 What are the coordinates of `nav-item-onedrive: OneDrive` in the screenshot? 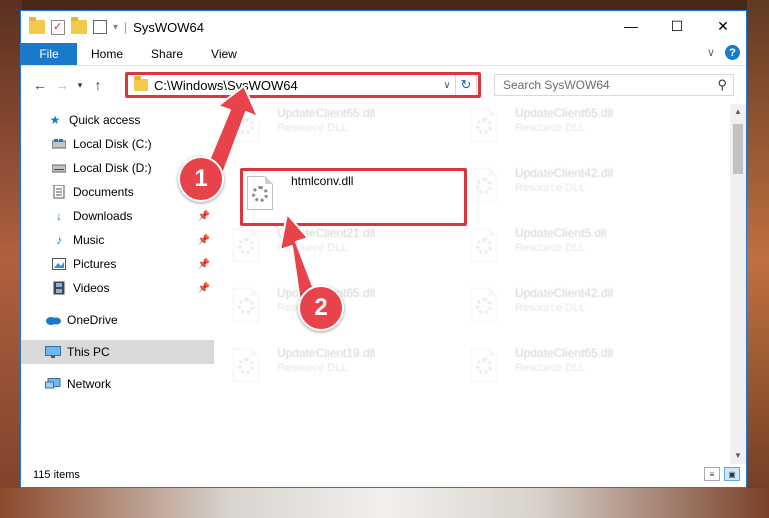 It's located at (117, 320).